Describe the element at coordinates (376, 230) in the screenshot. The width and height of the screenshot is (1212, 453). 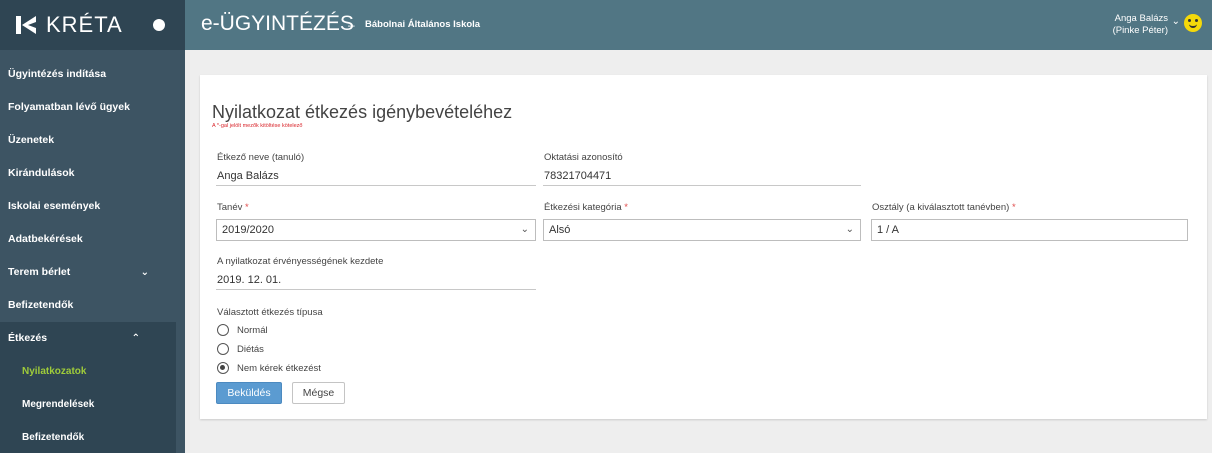
I see `school-year-select: 2019/2020 ⌄` at that location.